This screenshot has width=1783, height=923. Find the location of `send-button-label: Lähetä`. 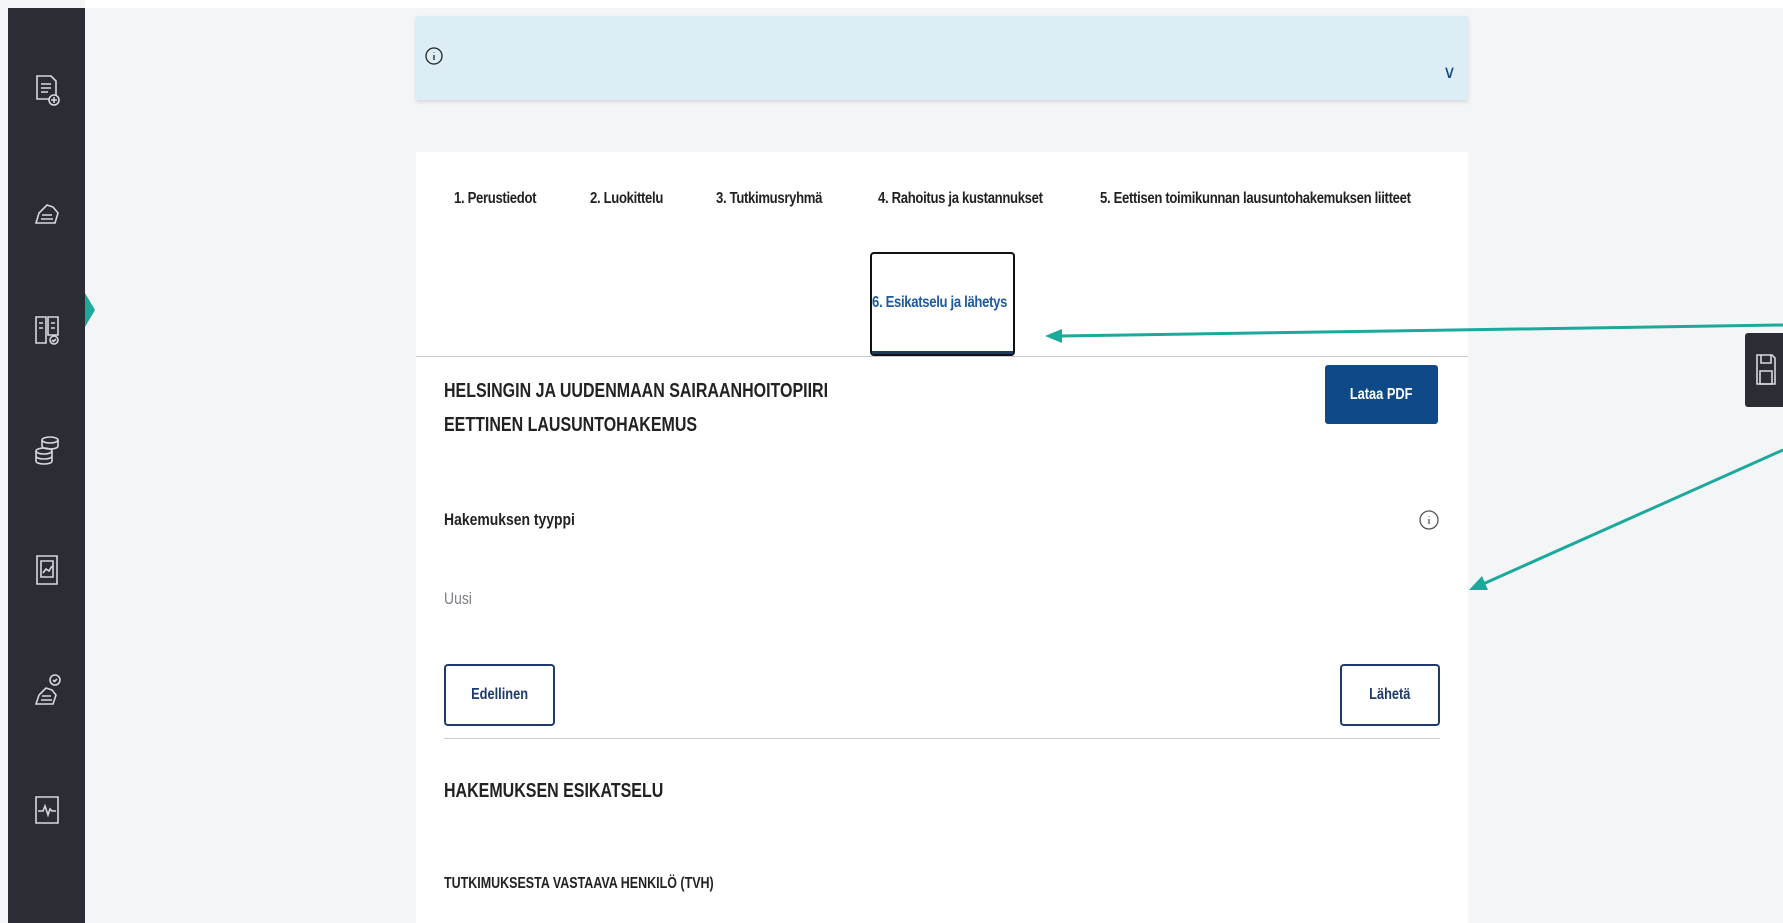

send-button-label: Lähetä is located at coordinates (1390, 694).